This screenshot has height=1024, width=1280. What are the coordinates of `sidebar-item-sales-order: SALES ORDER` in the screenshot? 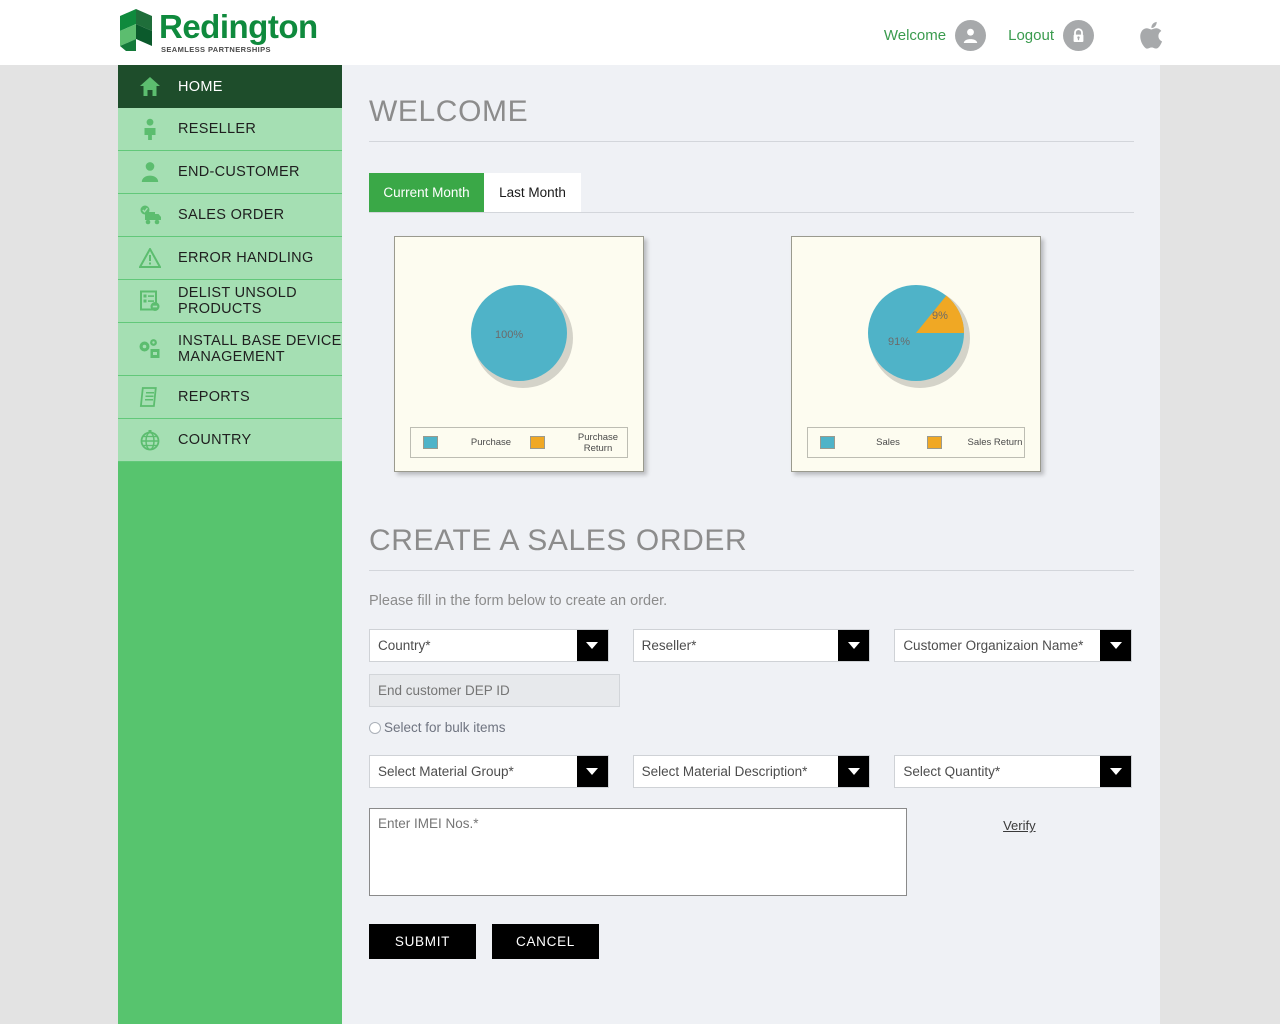 It's located at (230, 215).